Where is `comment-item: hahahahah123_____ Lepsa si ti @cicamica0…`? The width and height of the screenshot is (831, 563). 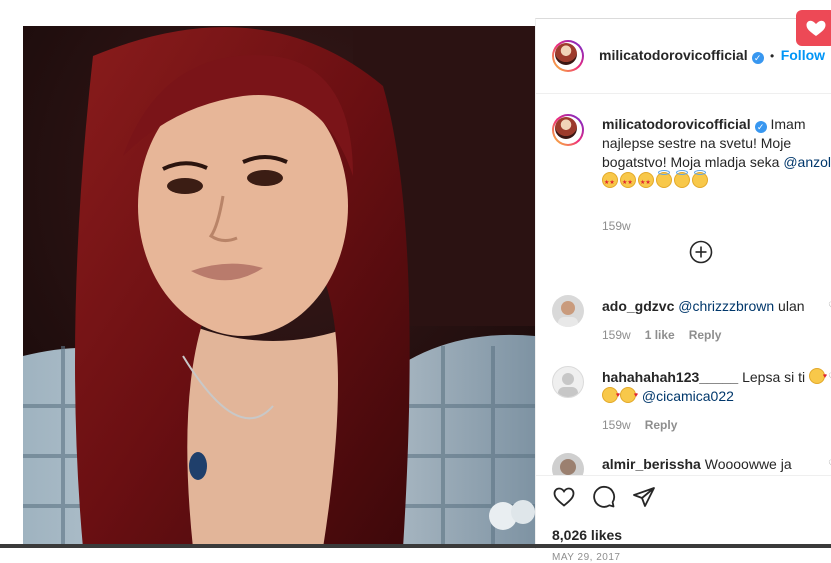 comment-item: hahahahah123_____ Lepsa si ti @cicamica0… is located at coordinates (691, 406).